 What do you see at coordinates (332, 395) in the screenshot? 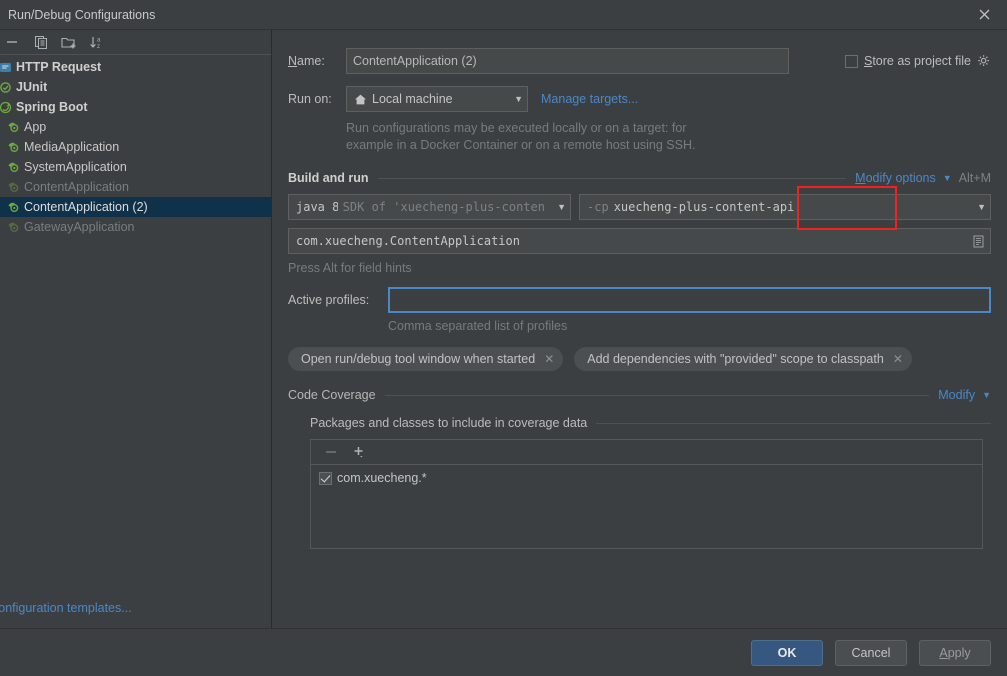
I see `code-coverage-title: Code Coverage` at bounding box center [332, 395].